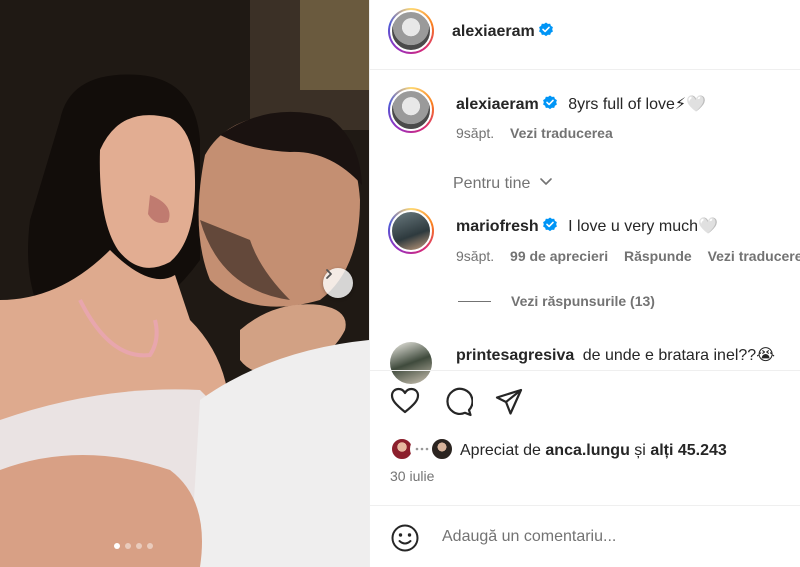 The height and width of the screenshot is (567, 800). Describe the element at coordinates (475, 256) in the screenshot. I see `comment-time: 9săpt.` at that location.